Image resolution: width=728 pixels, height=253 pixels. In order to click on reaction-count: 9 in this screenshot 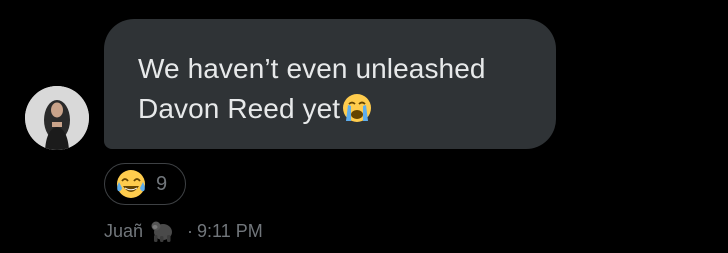, I will do `click(162, 183)`.